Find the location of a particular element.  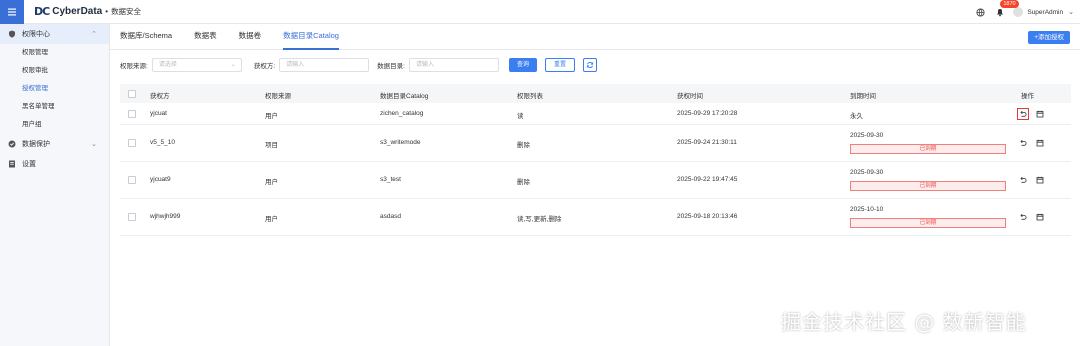

granted-time-cell: 2025-09-29 17:20:28 is located at coordinates (707, 113).